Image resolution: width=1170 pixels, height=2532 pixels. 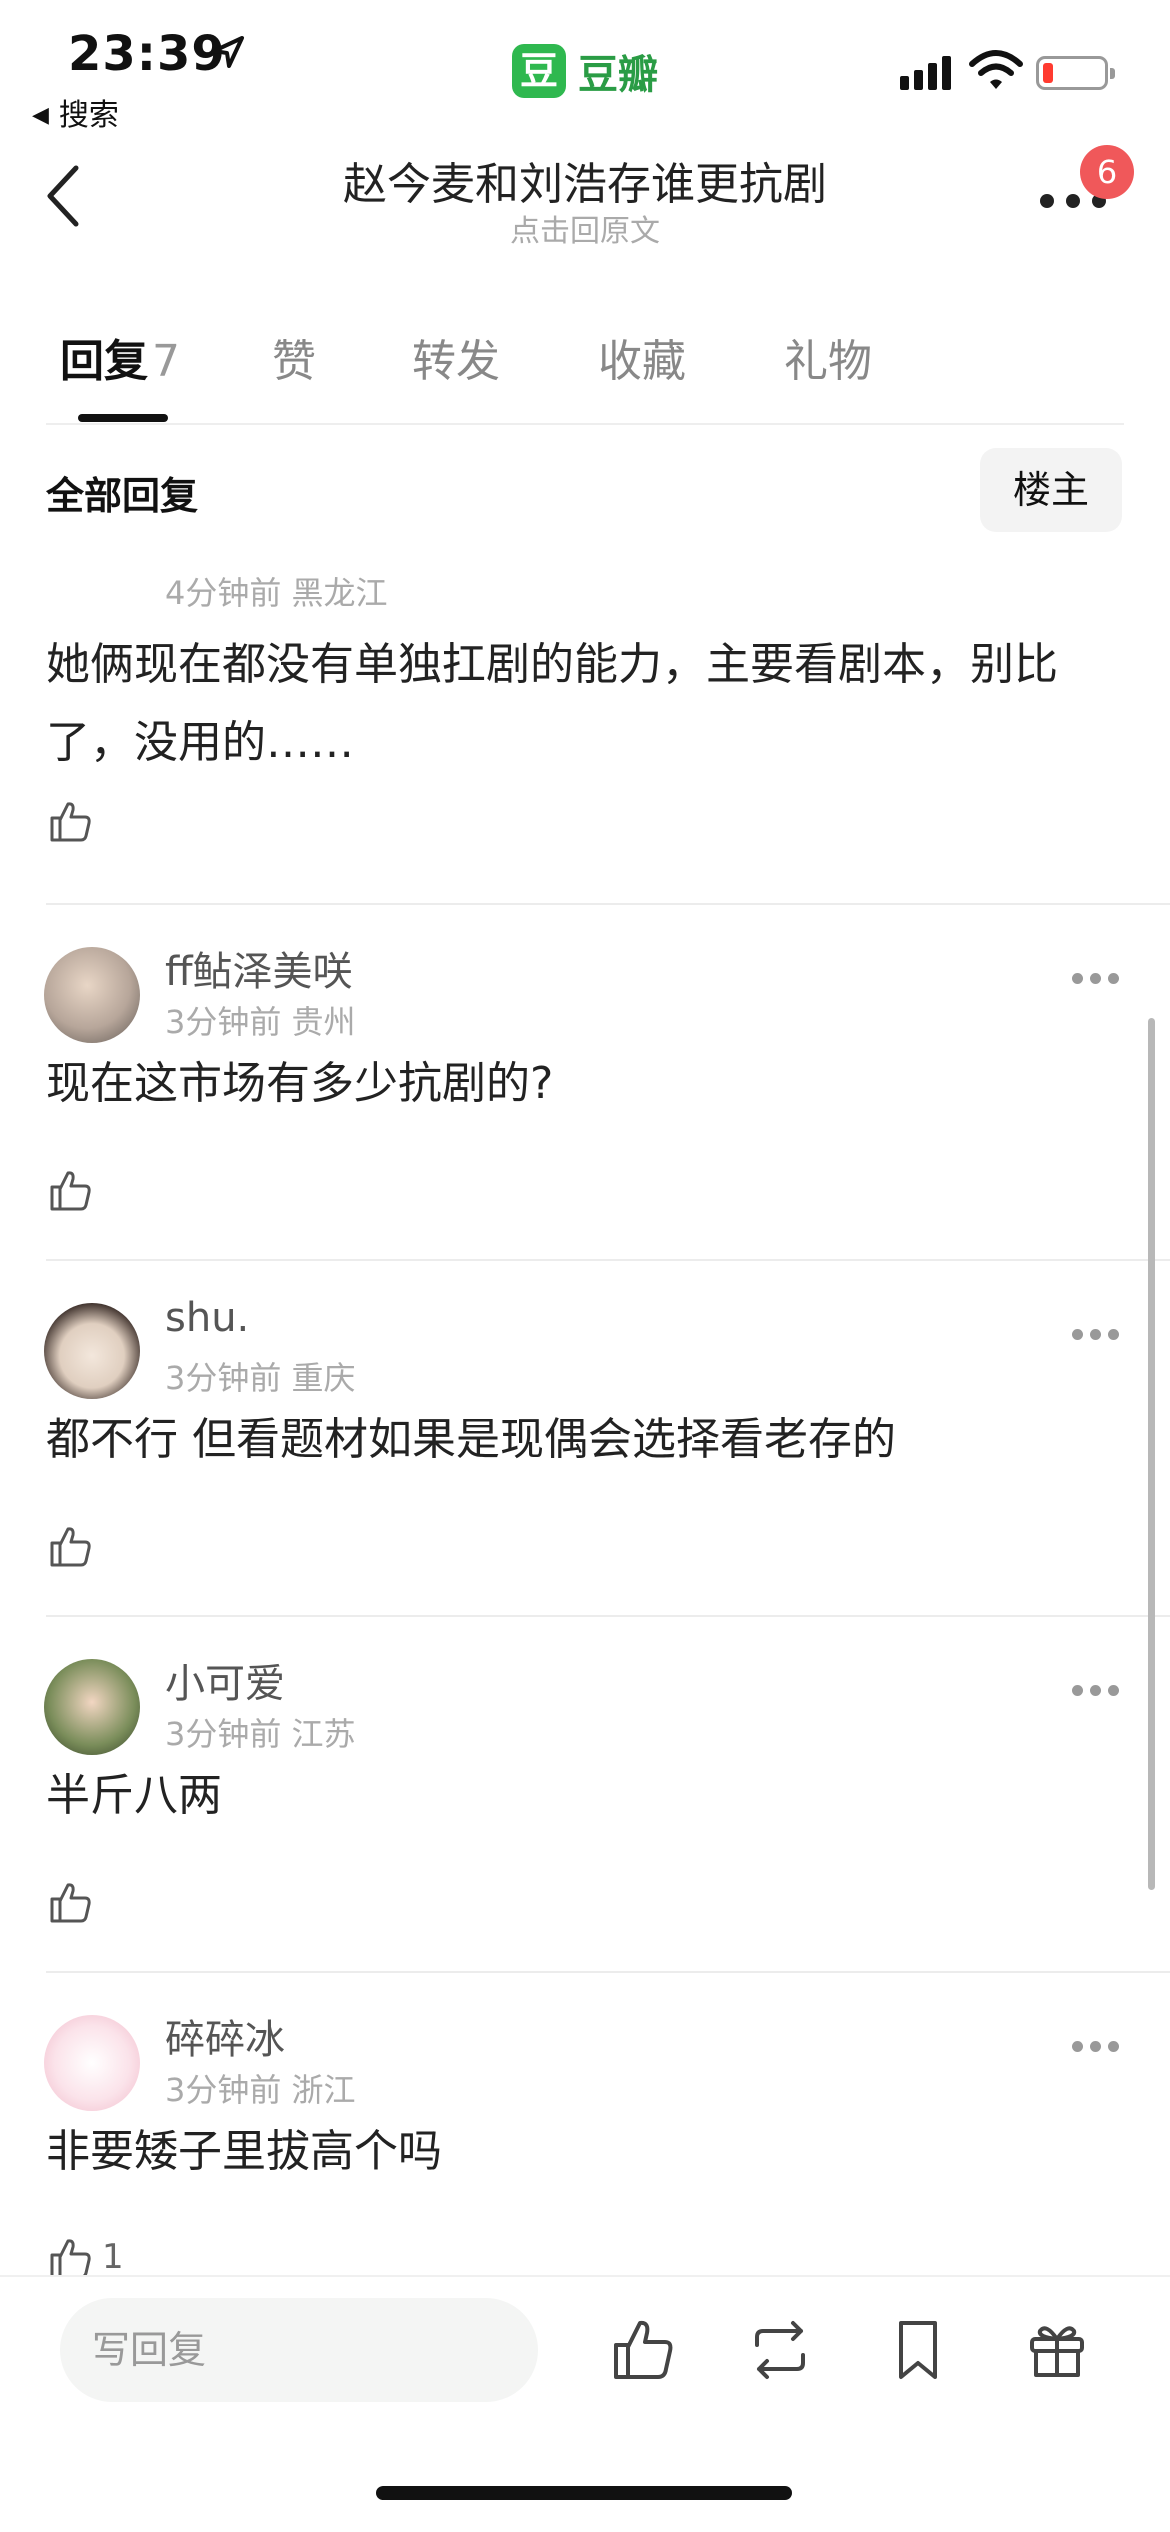 What do you see at coordinates (276, 593) in the screenshot?
I see `comment-meta: 4分钟前 黑龙江` at bounding box center [276, 593].